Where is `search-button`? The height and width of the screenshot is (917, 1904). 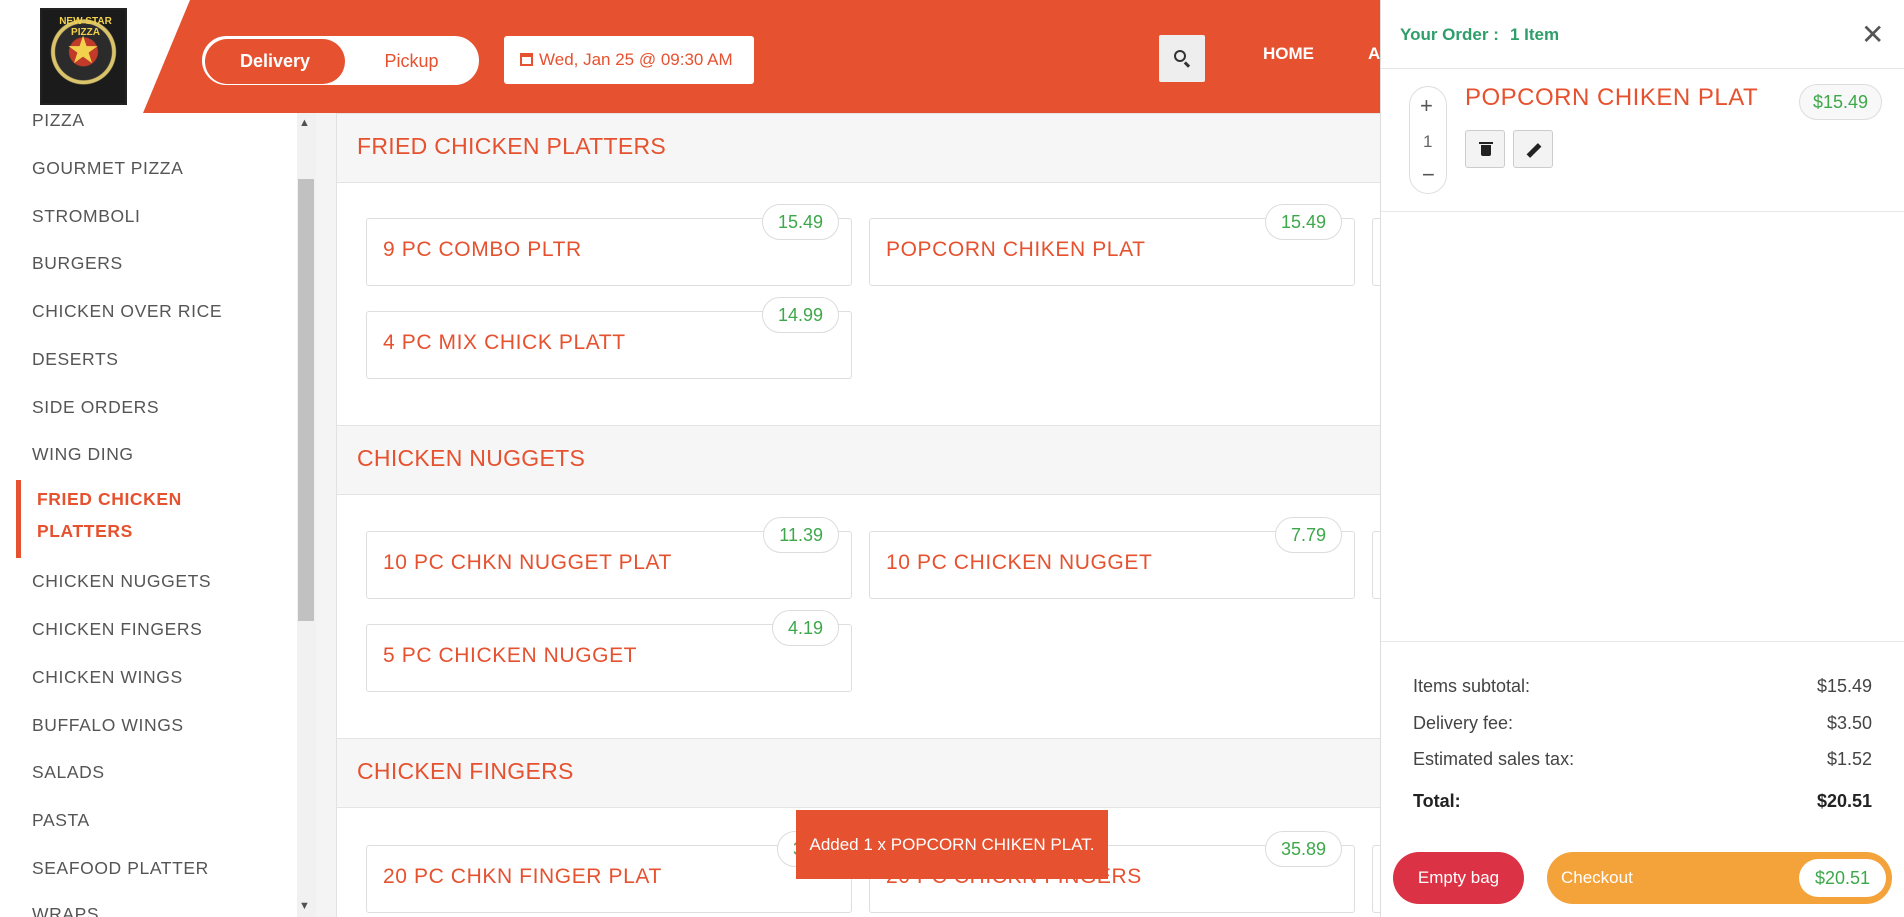 search-button is located at coordinates (1182, 58).